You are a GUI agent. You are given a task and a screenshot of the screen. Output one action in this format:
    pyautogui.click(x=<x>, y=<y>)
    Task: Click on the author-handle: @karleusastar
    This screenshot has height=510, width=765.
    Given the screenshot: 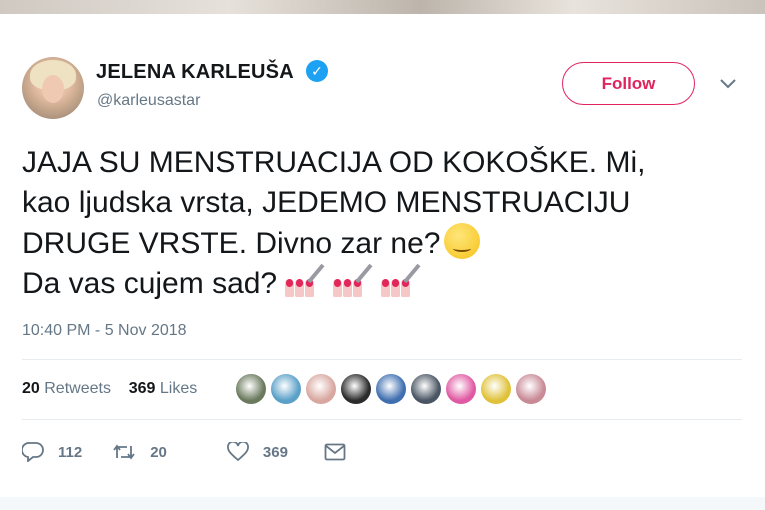 What is the action you would take?
    pyautogui.click(x=148, y=101)
    